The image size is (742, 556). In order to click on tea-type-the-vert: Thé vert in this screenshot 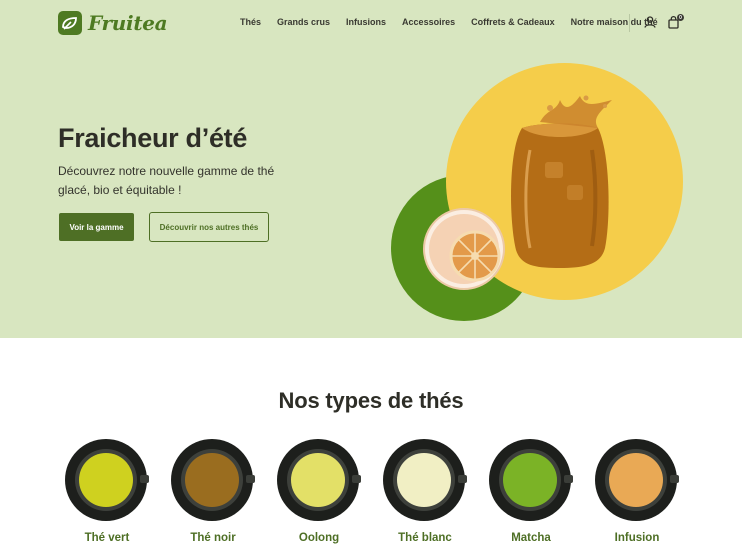, I will do `click(107, 490)`.